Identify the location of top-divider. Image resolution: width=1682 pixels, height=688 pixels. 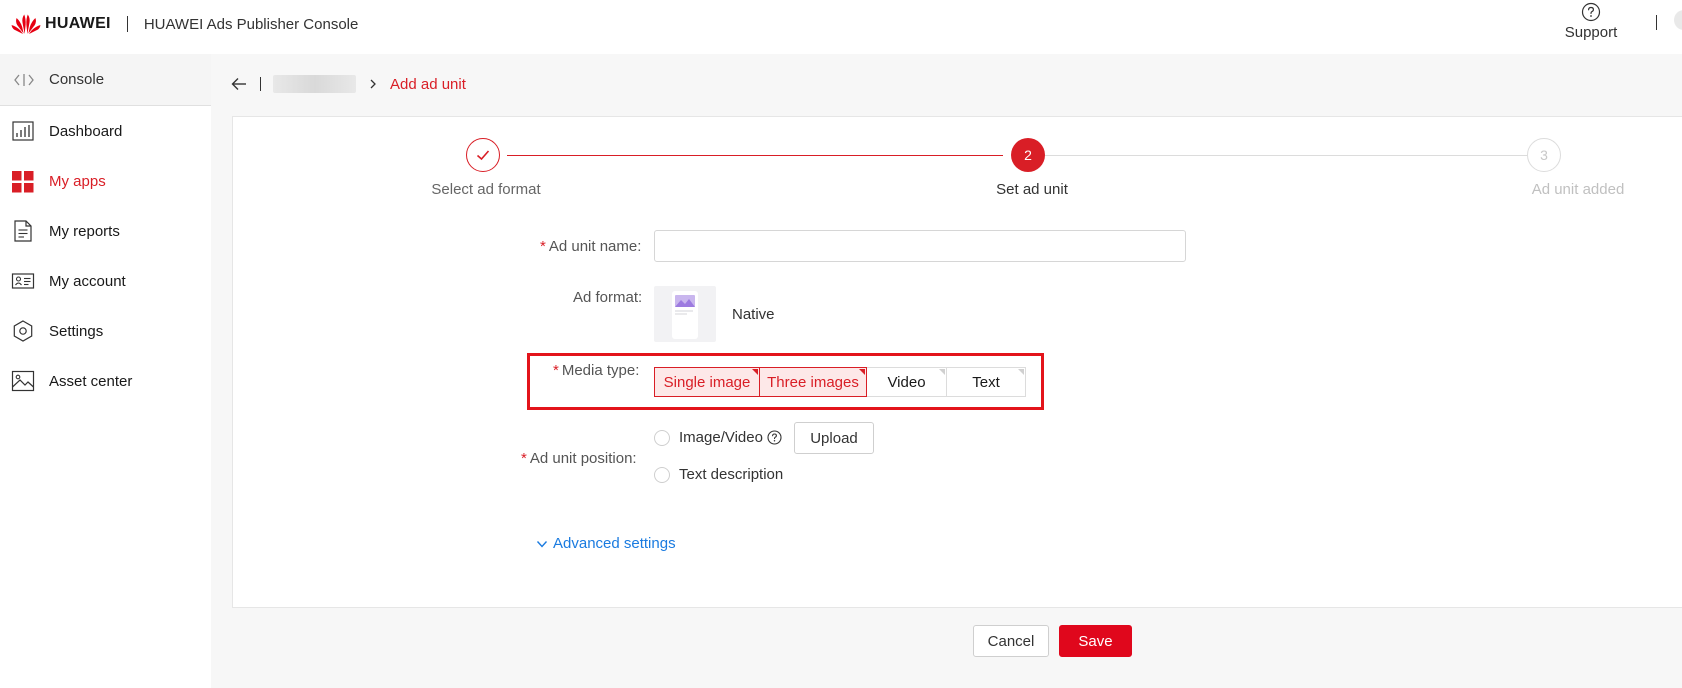
(1656, 22).